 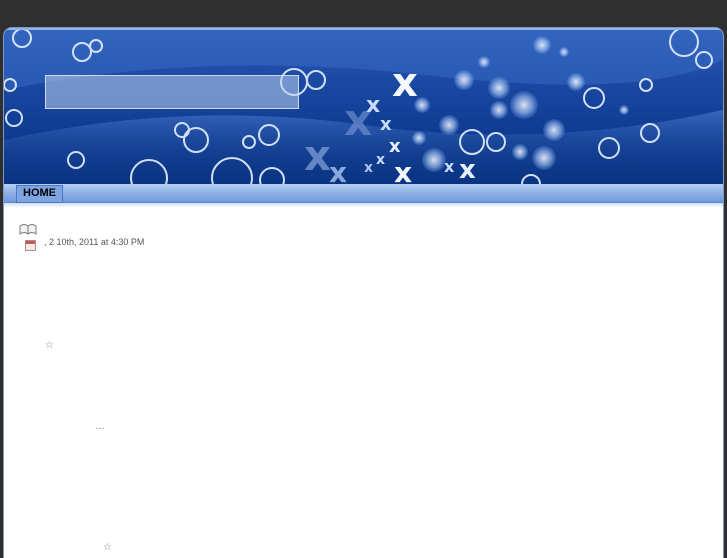 I want to click on post-icon, so click(x=28, y=229).